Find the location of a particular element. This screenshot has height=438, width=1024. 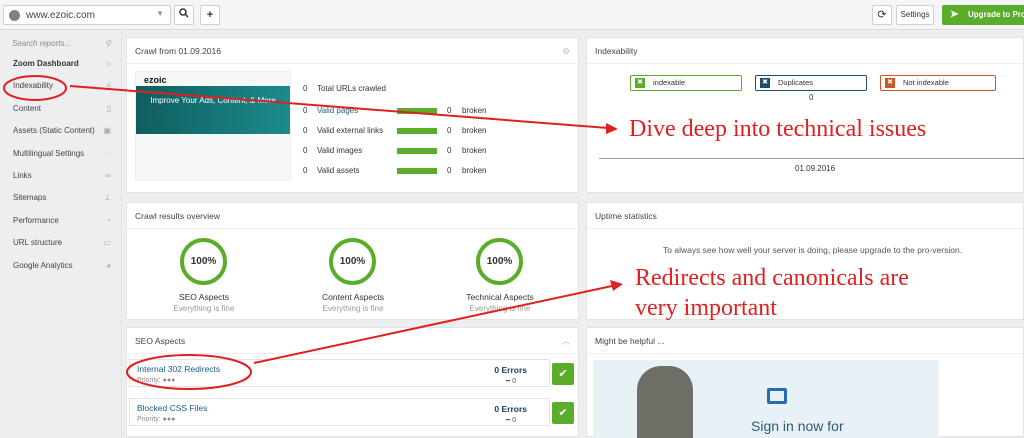

annotation-text-1: Dive deep into technical issues is located at coordinates (778, 129).